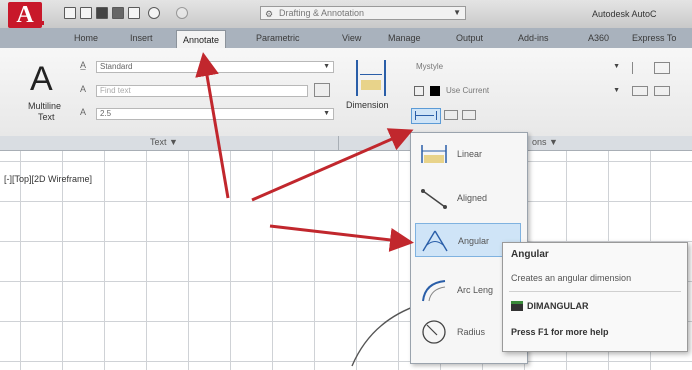  What do you see at coordinates (332, 165) in the screenshot?
I see `arrow-to-linear-button` at bounding box center [332, 165].